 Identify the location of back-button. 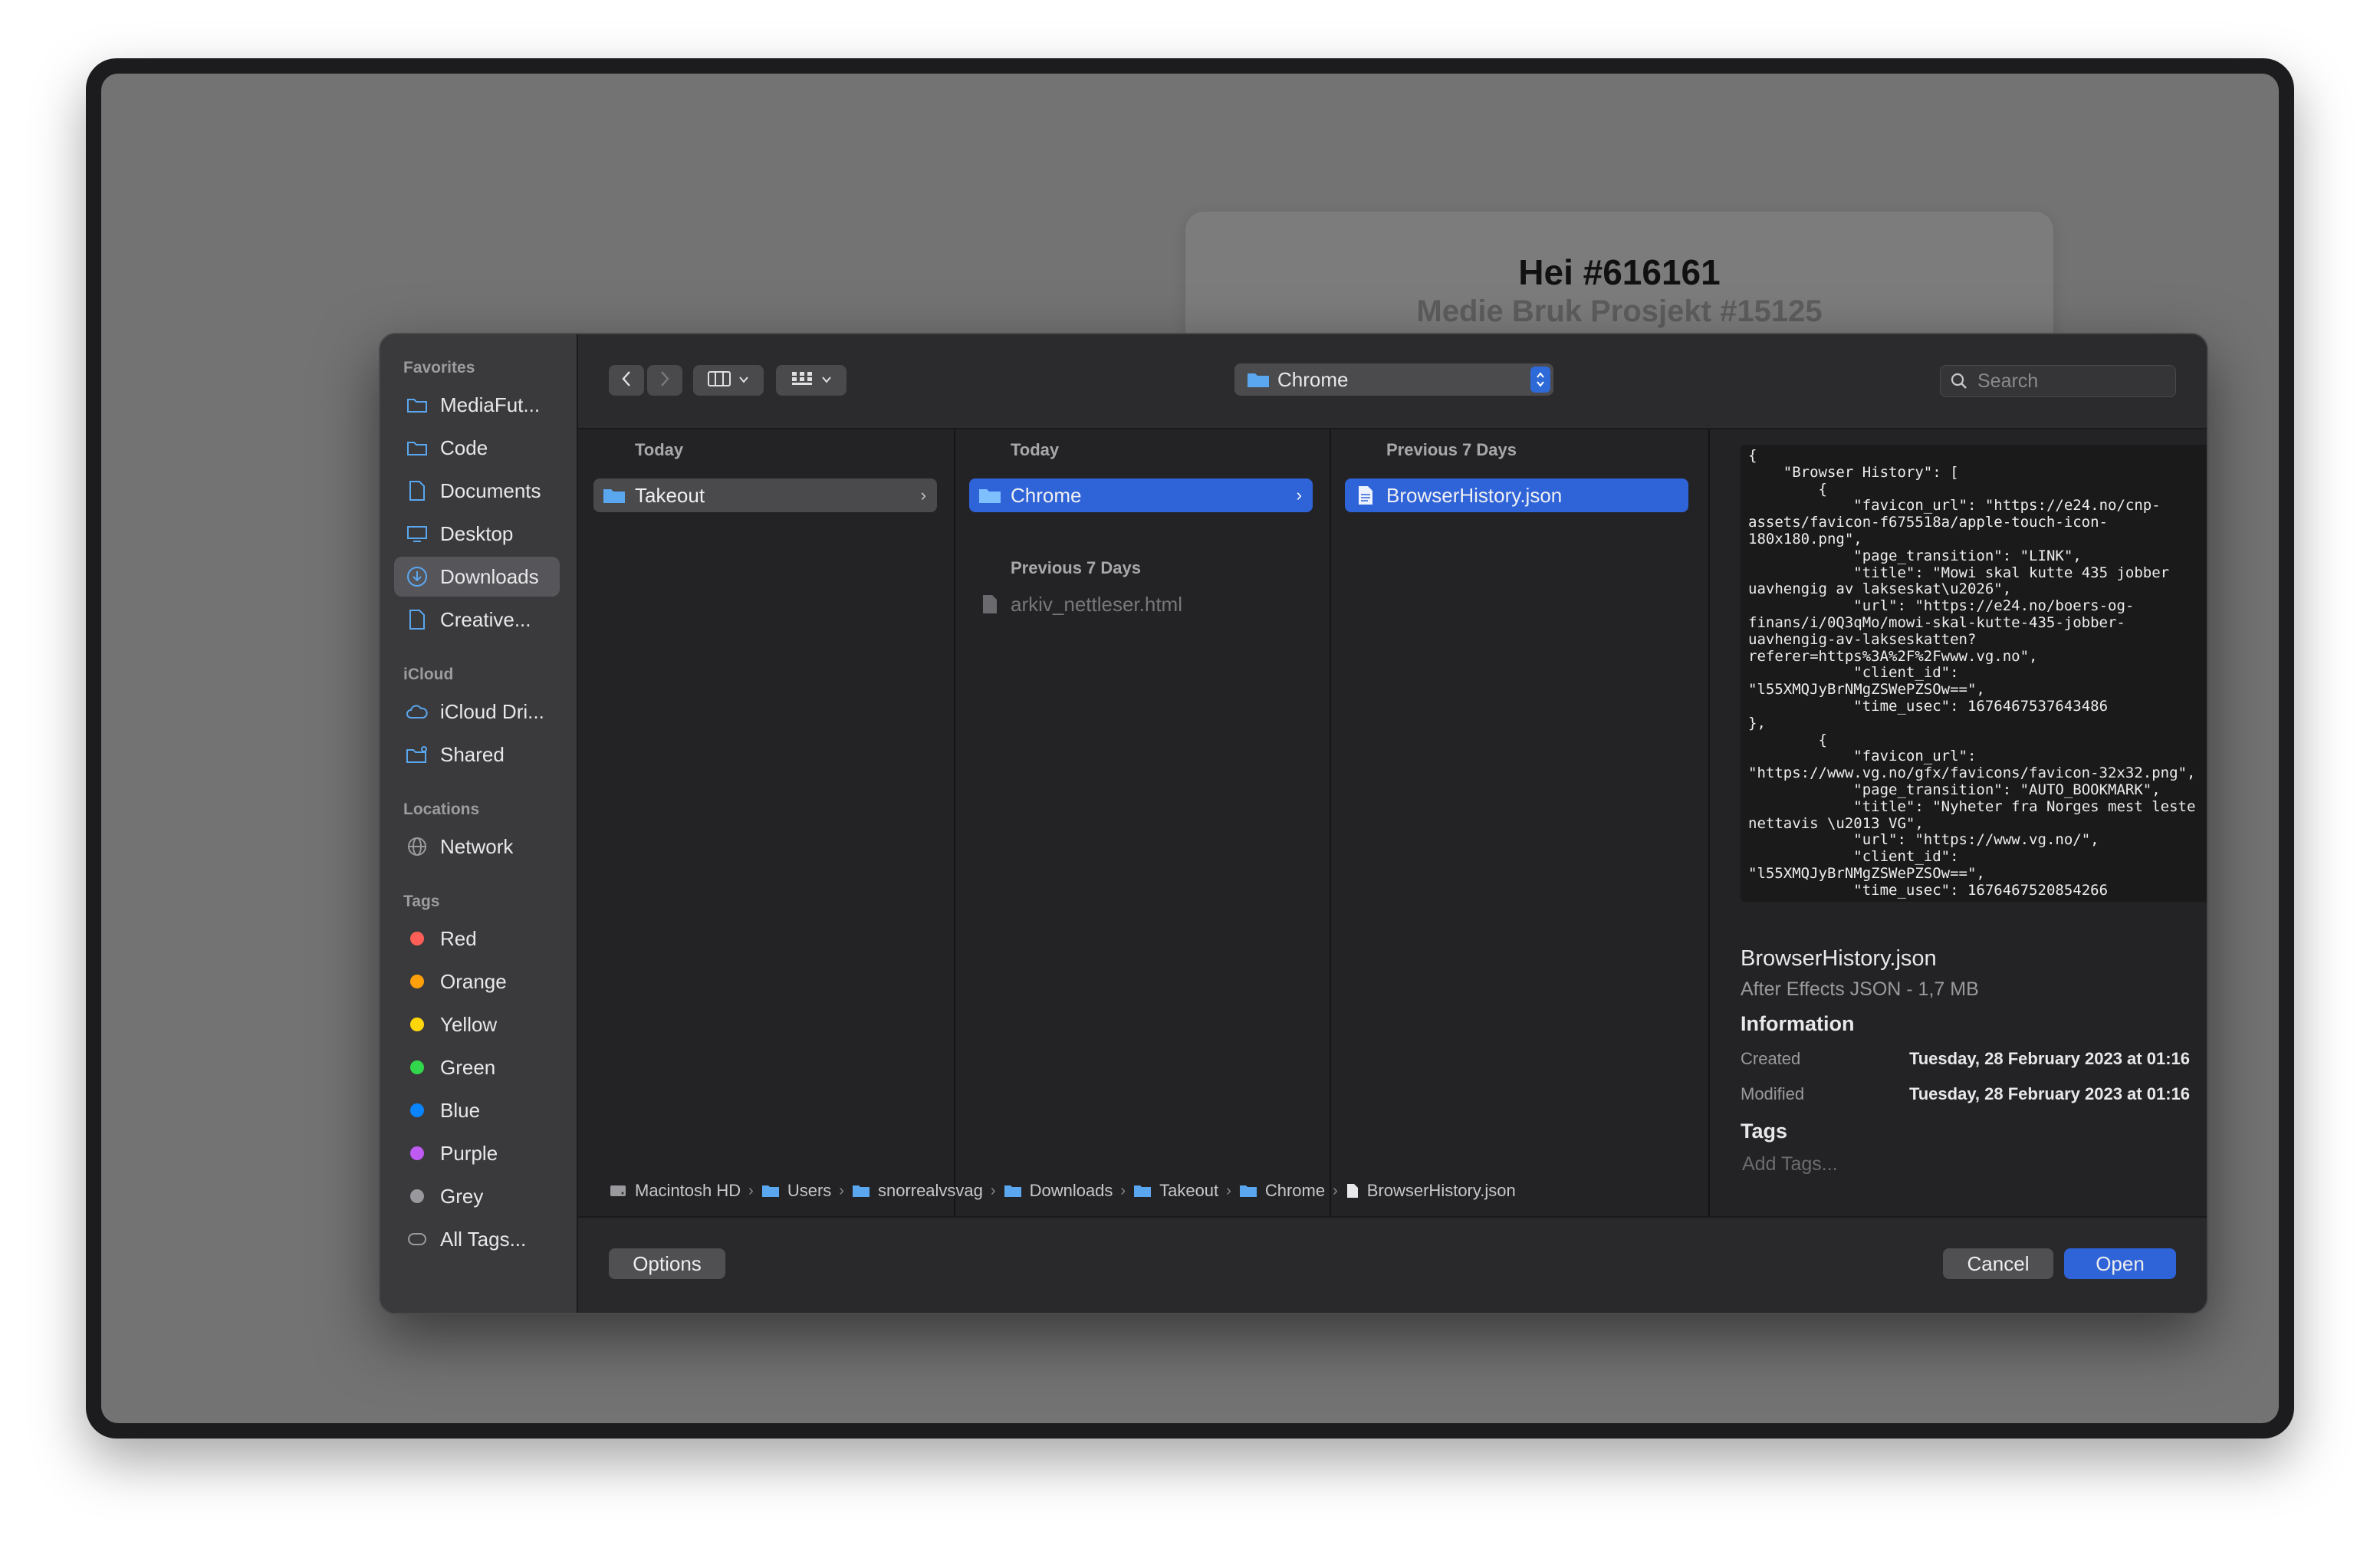
(627, 380).